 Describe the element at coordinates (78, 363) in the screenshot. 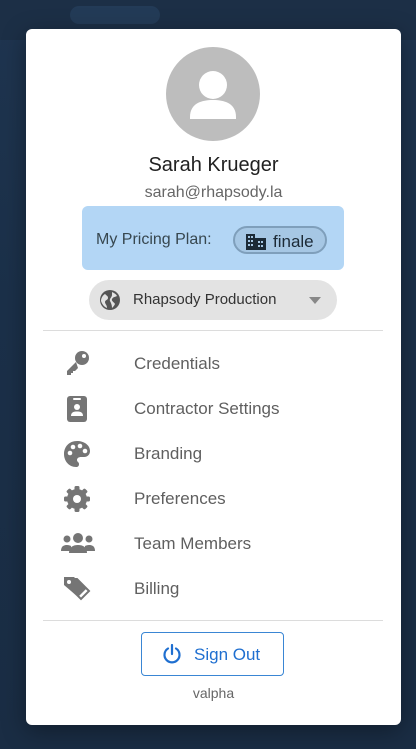

I see `key-icon` at that location.